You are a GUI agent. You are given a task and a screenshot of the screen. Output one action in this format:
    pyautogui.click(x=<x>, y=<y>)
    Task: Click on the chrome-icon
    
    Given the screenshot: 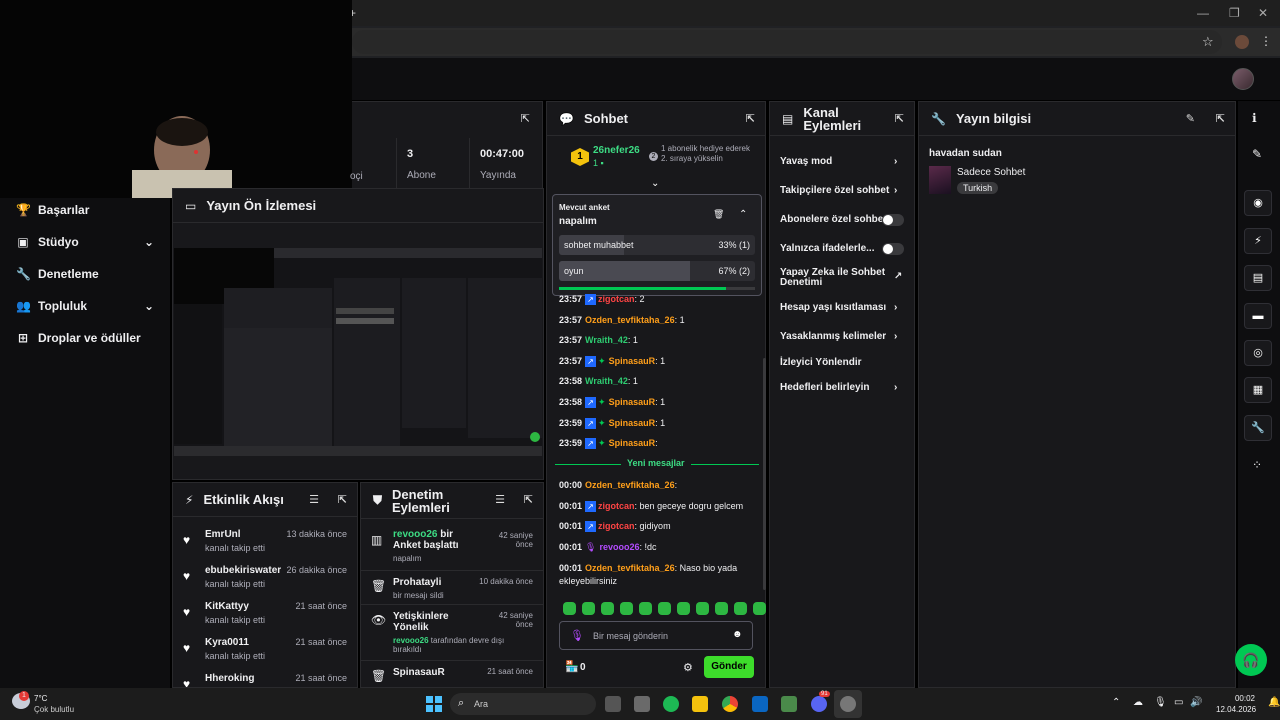 What is the action you would take?
    pyautogui.click(x=730, y=704)
    